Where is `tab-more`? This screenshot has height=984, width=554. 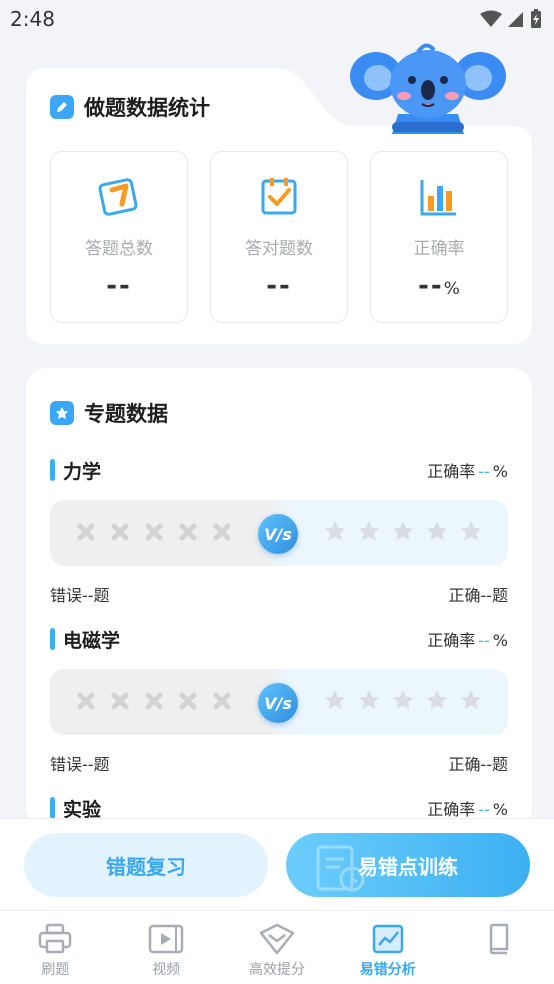 tab-more is located at coordinates (498, 947).